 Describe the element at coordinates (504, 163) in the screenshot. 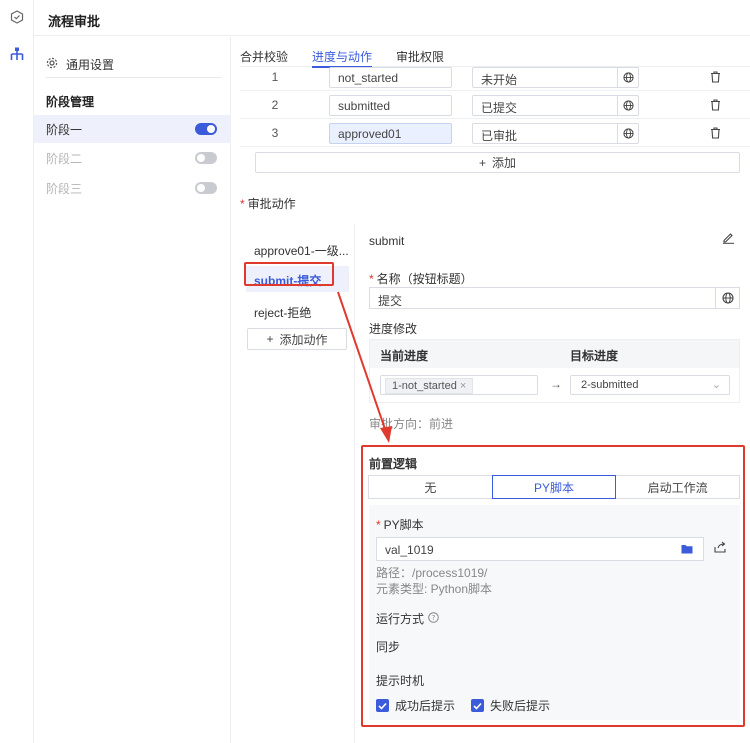

I see `add-progress-label: 添加` at that location.